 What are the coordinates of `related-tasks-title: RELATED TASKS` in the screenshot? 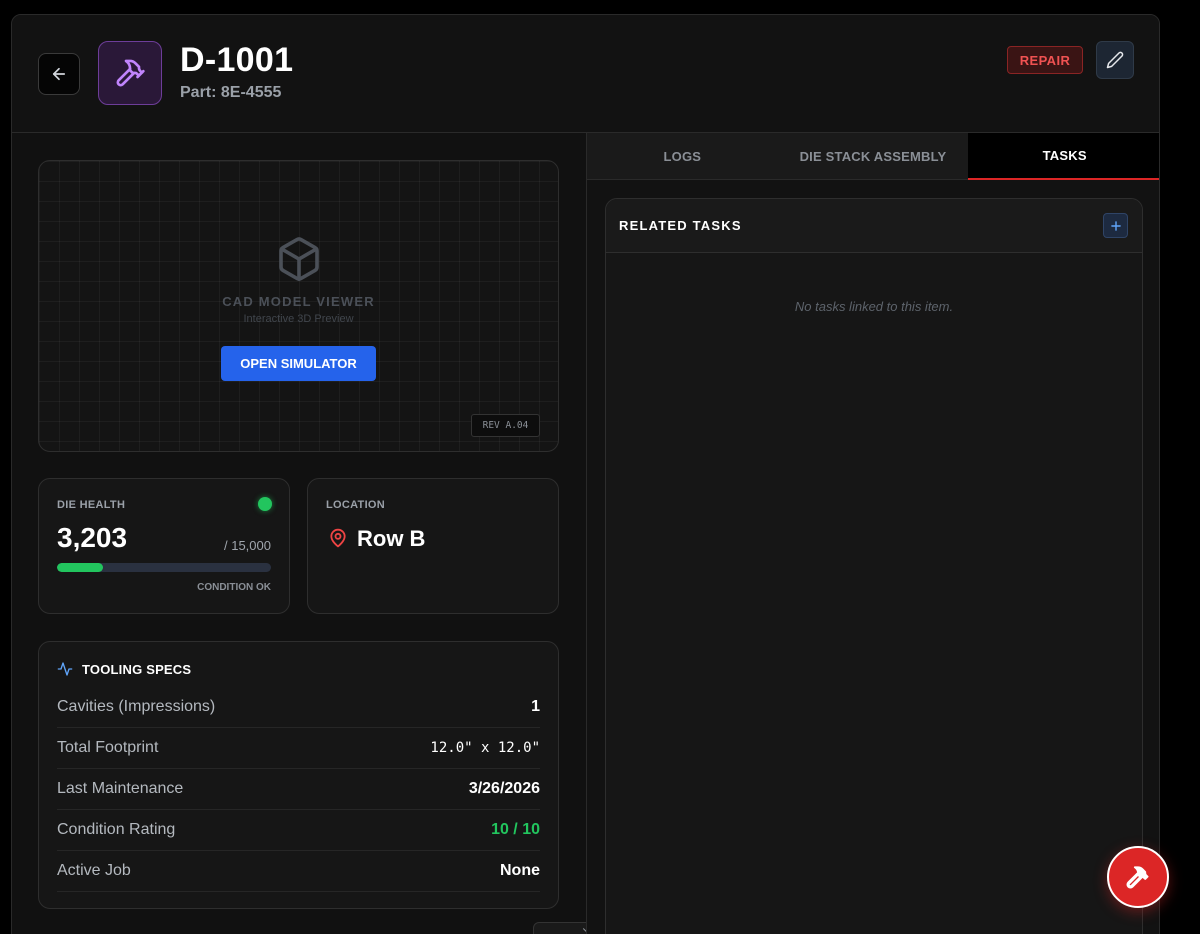 It's located at (680, 225).